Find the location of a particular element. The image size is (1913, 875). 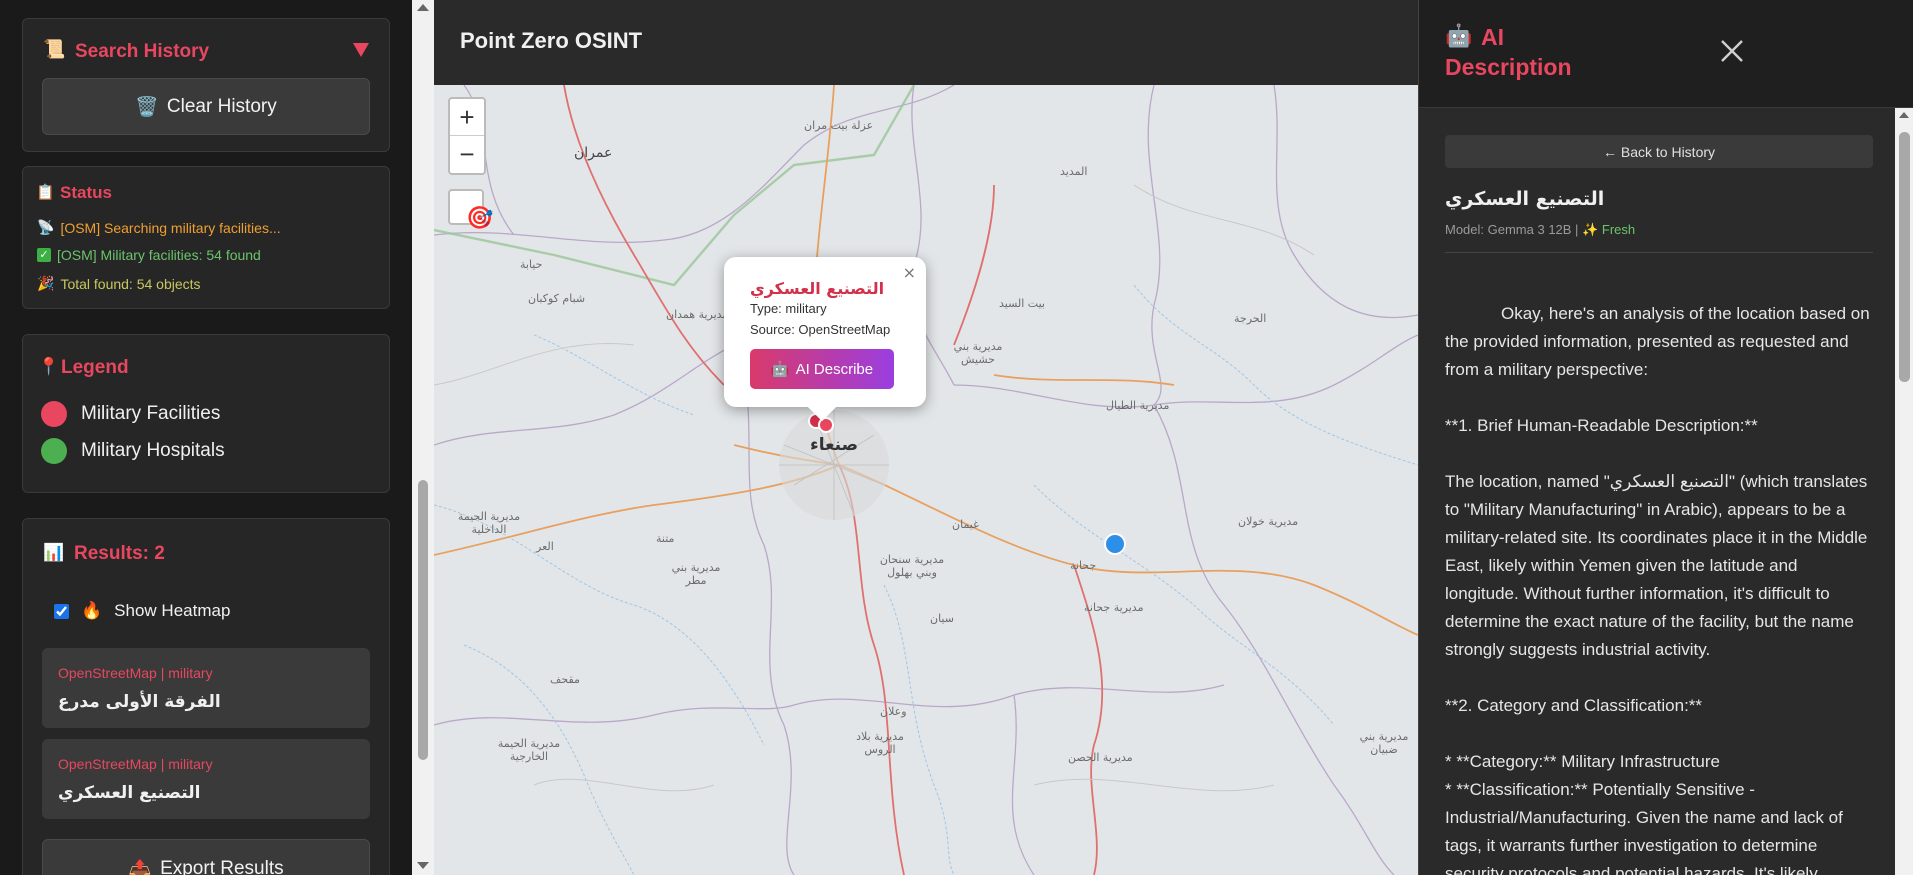

ai-bullet: * **Category:** Military Infrastructure is located at coordinates (1582, 761).